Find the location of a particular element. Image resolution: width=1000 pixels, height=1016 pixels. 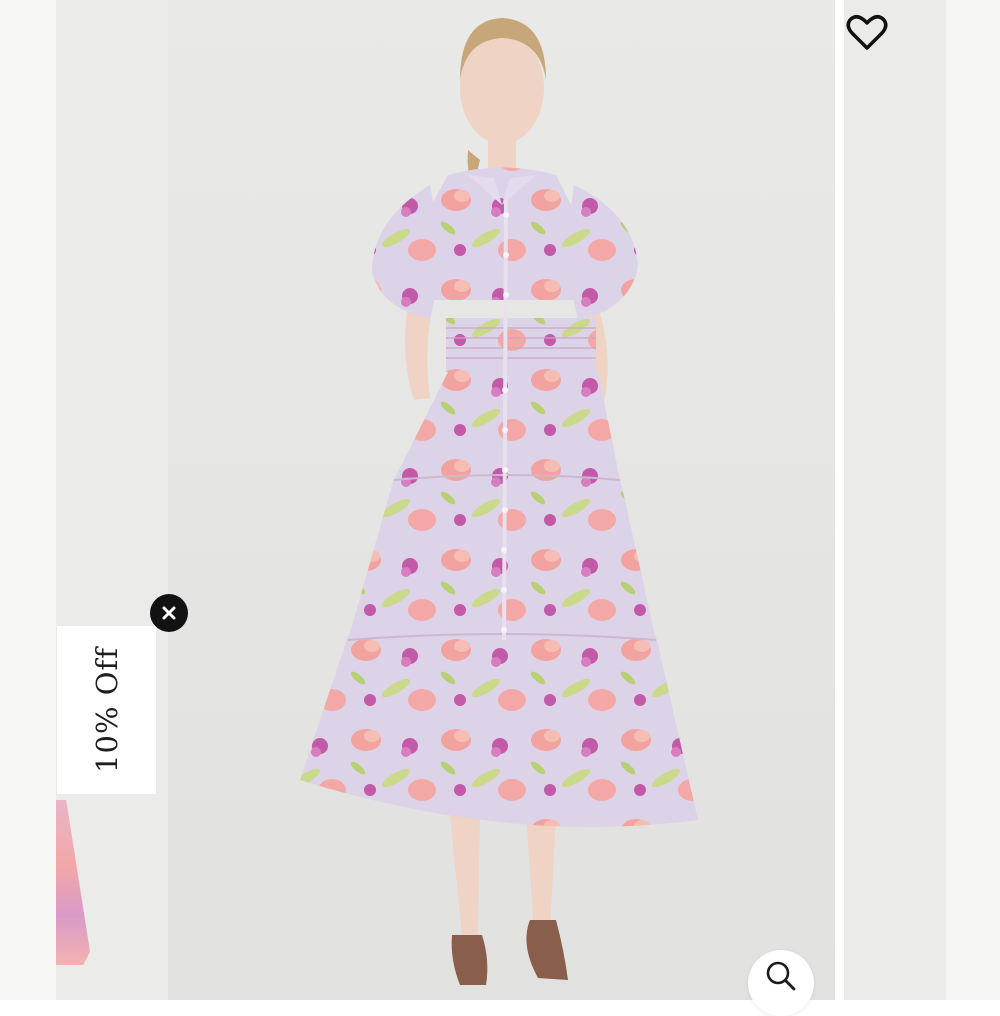

previous-product-image is located at coordinates (112, 500).